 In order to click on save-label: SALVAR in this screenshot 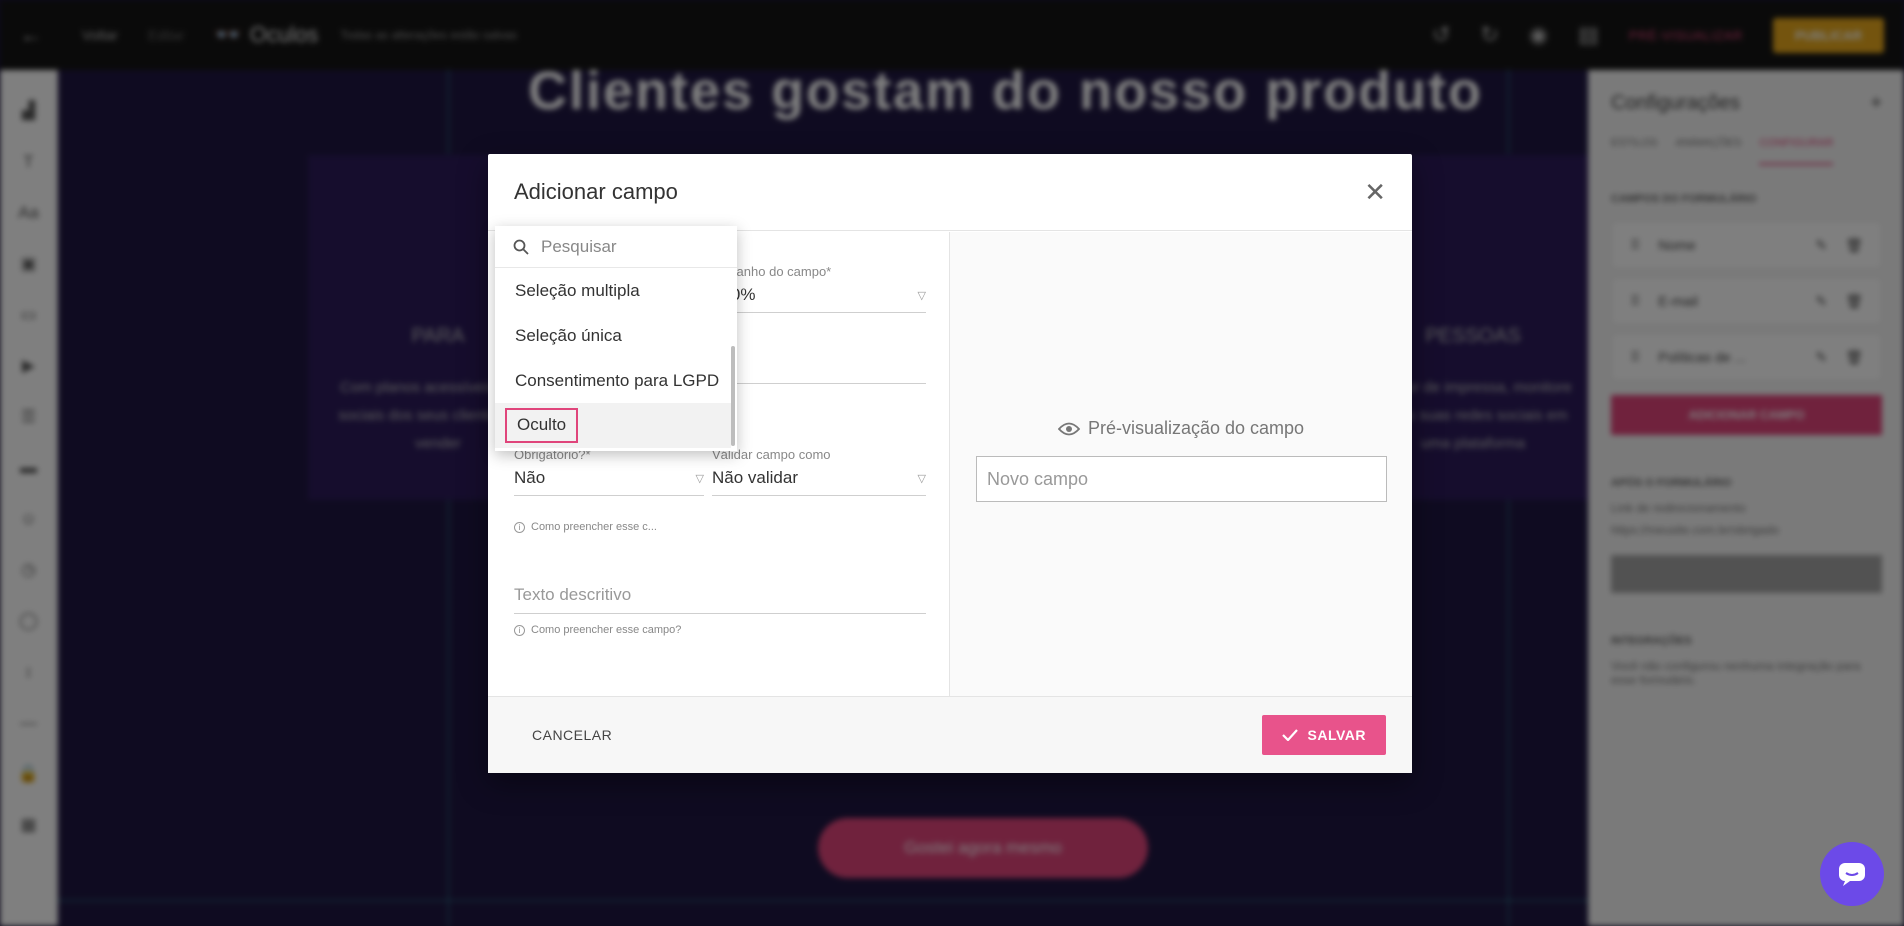, I will do `click(1336, 735)`.